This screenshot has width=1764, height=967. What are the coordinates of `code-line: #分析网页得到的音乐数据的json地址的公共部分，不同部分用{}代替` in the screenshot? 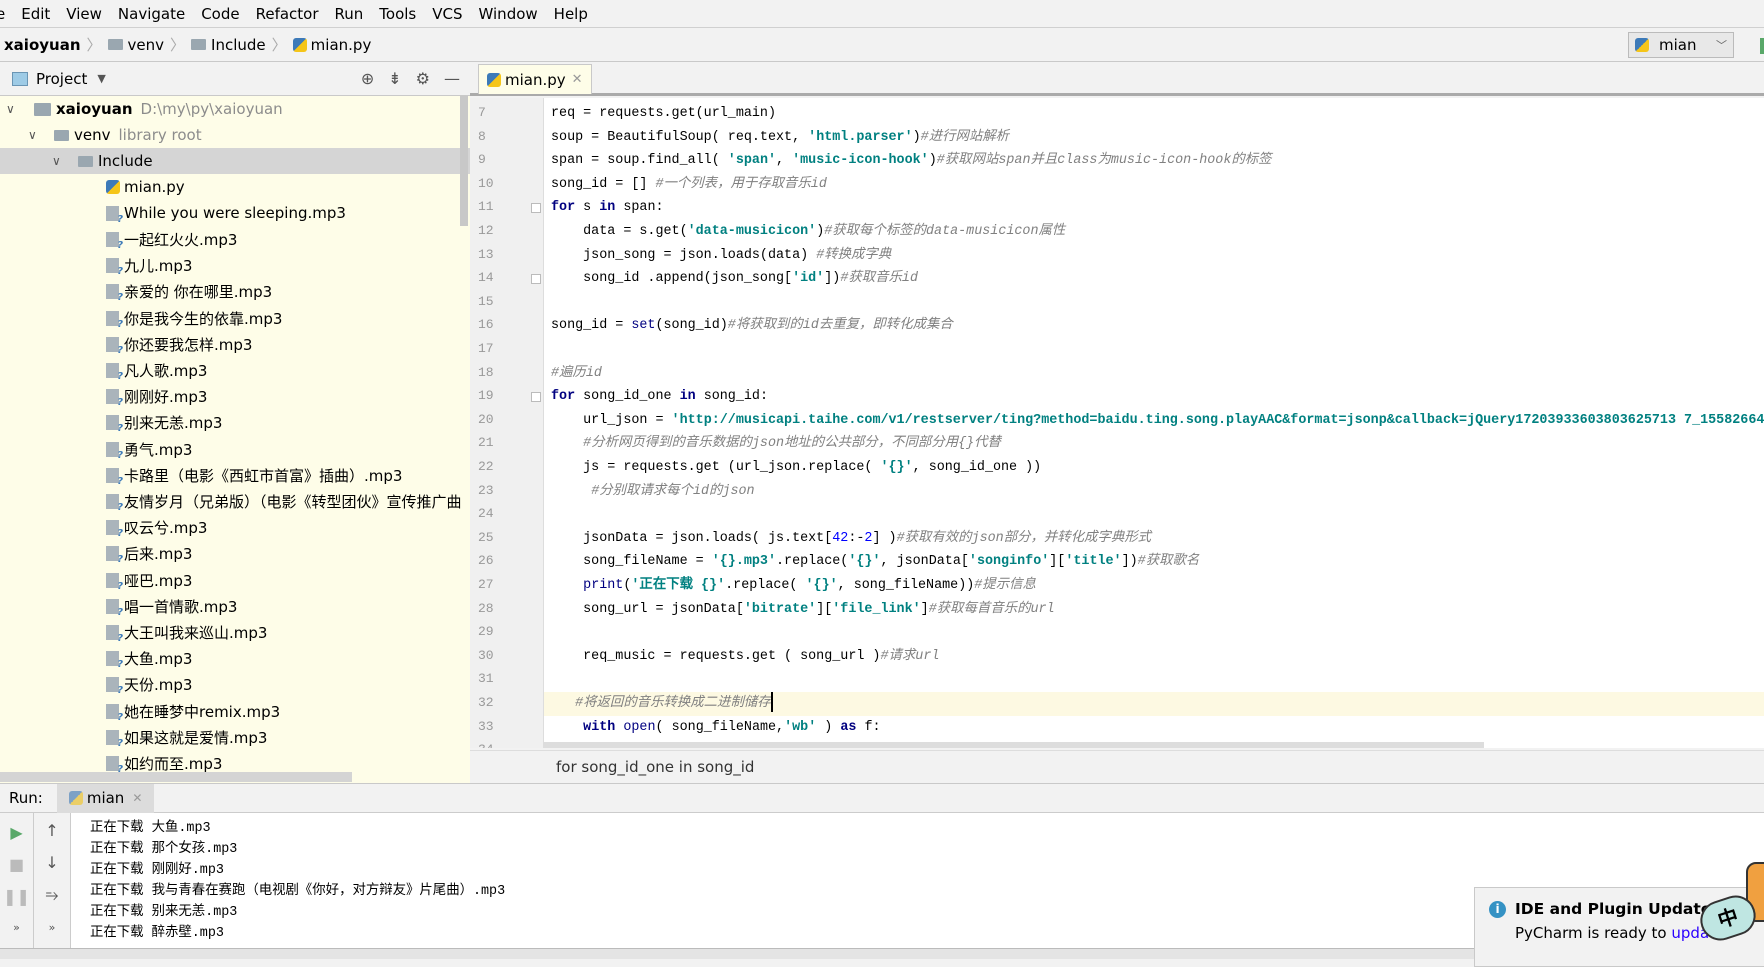 It's located at (1157, 444).